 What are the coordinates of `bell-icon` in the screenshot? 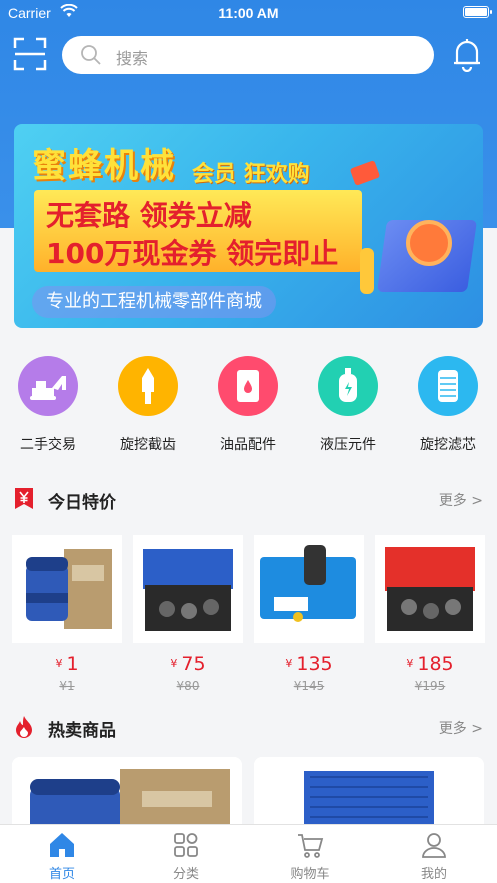 It's located at (467, 54).